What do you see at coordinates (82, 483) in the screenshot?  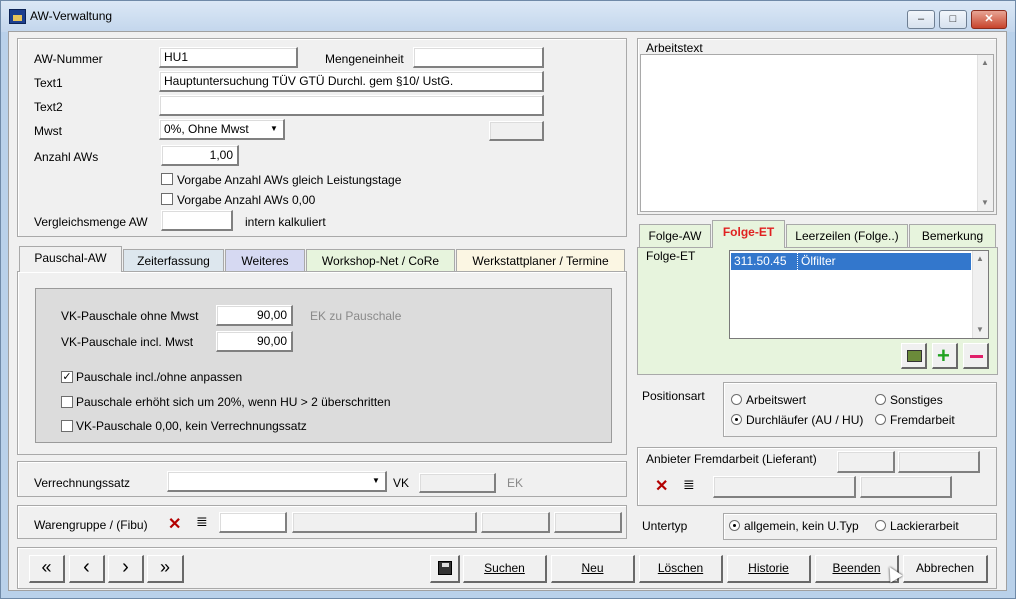 I see `verrechnungssatz-label: Verrechnungssatz` at bounding box center [82, 483].